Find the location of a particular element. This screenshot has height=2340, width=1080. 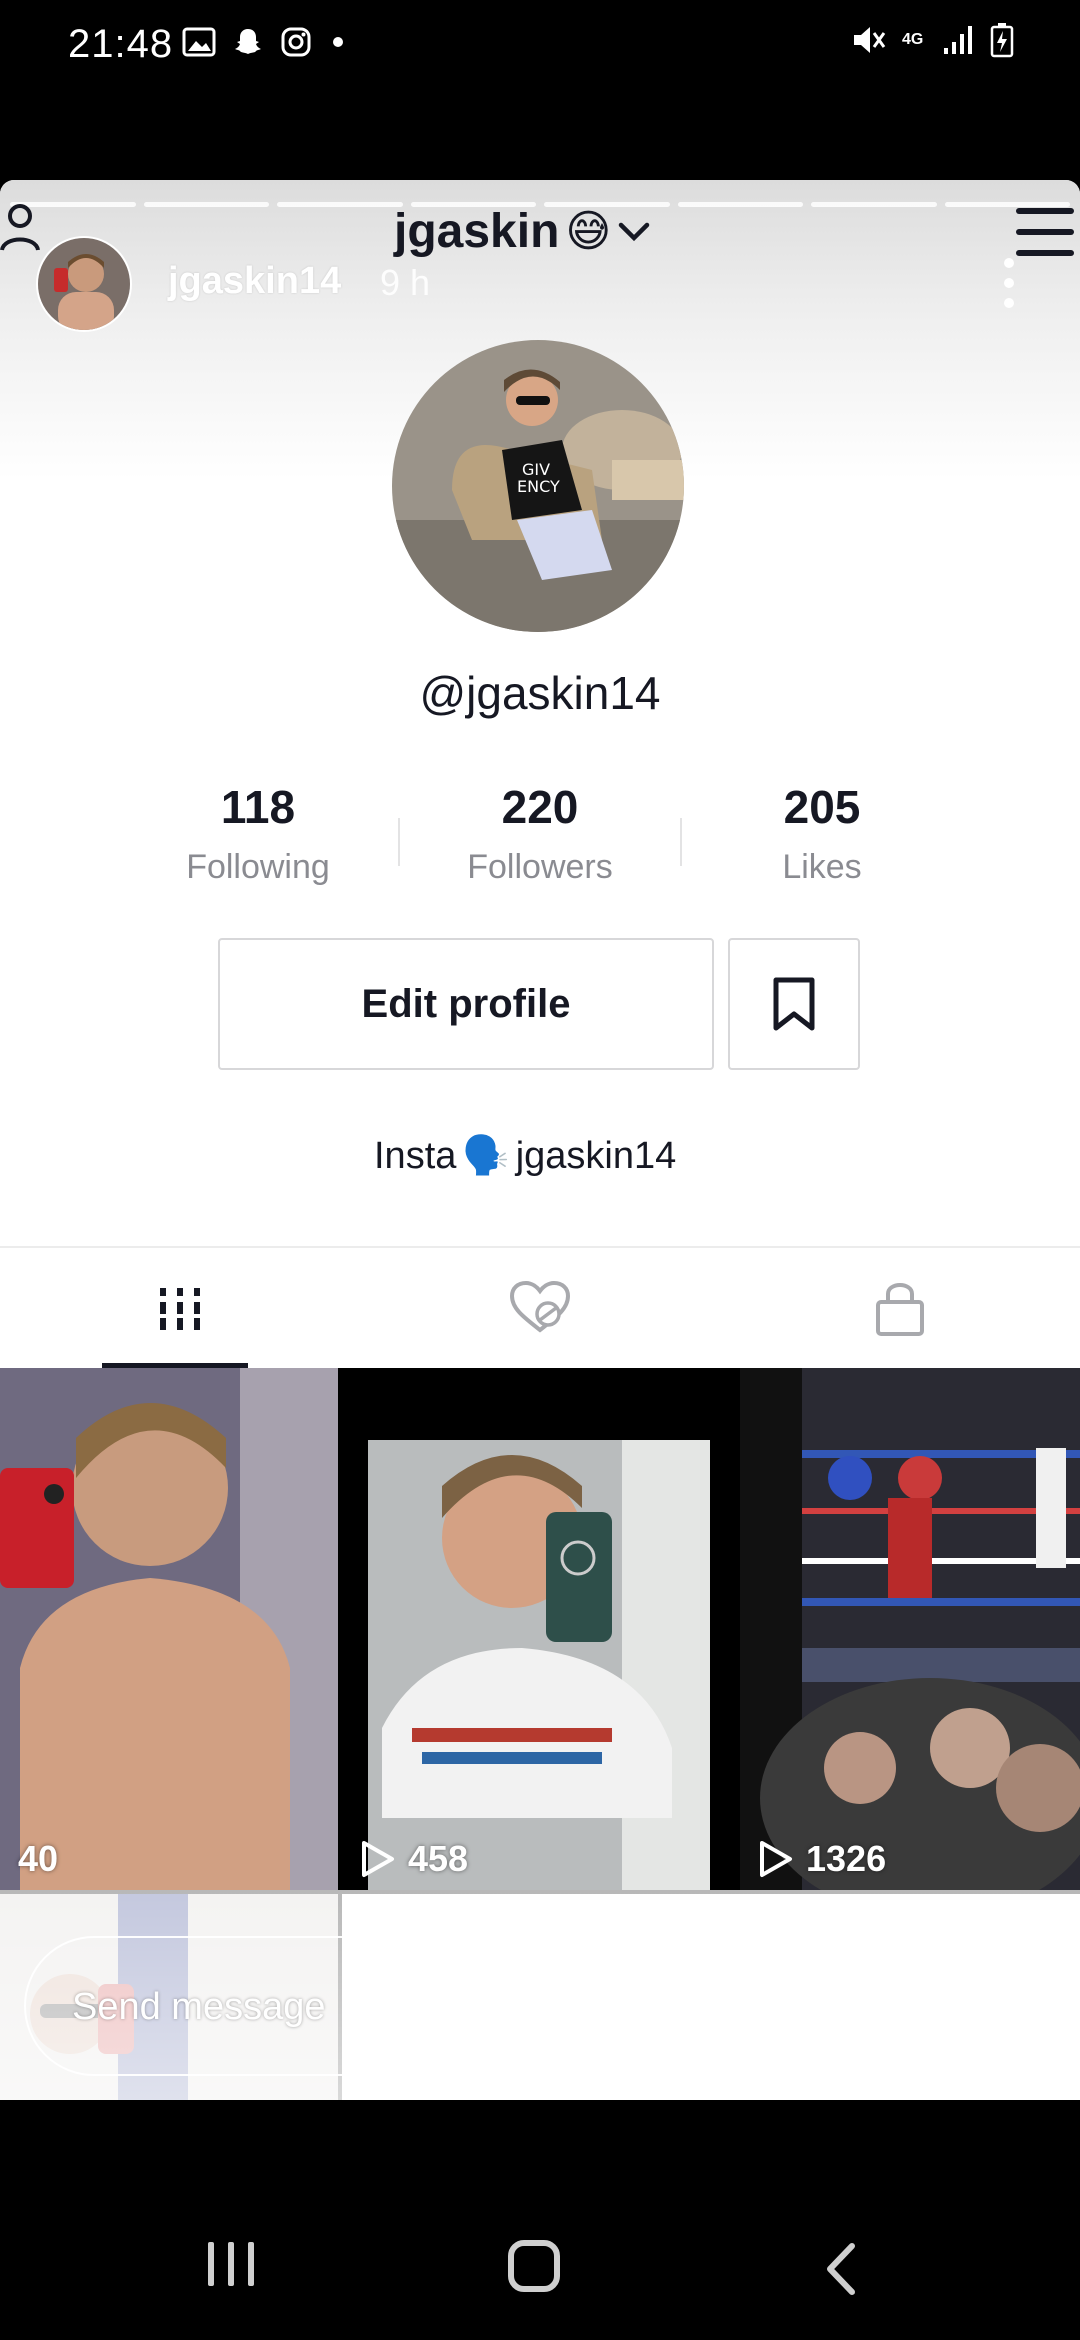

svg-text: ENCY is located at coordinates (538, 486).